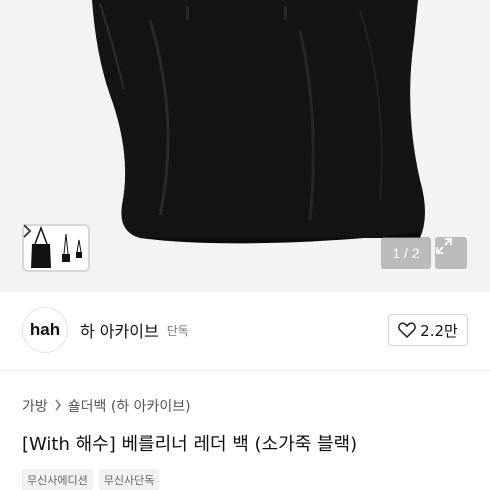  I want to click on heart-icon, so click(407, 330).